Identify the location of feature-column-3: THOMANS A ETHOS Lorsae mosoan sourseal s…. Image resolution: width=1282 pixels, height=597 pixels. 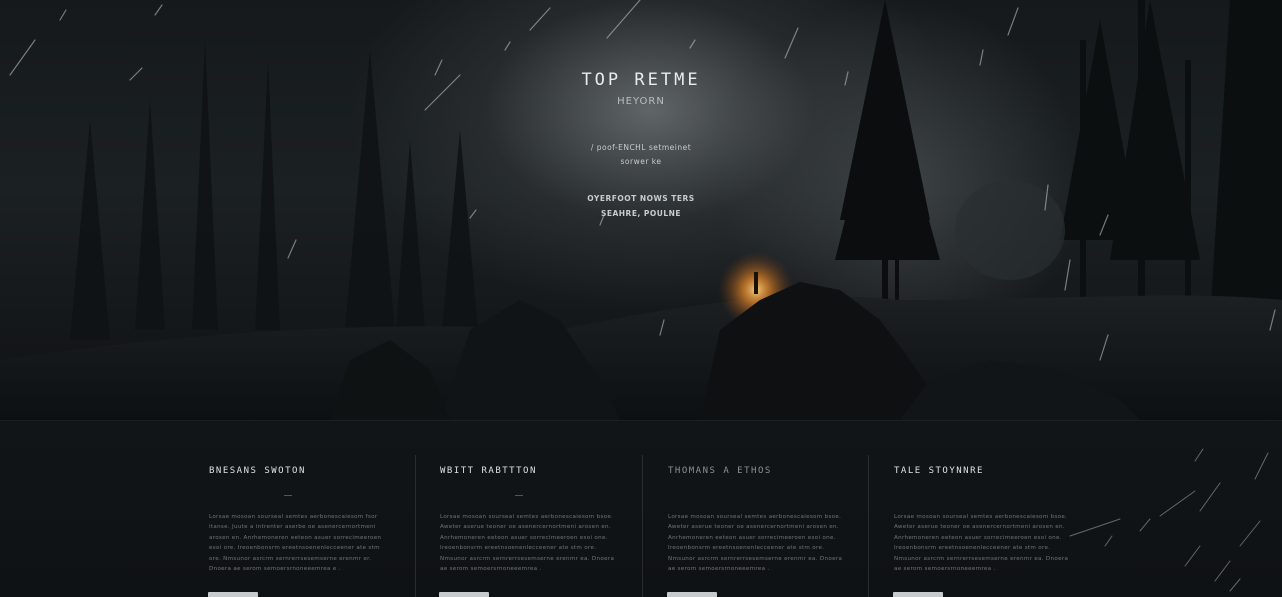
(780, 509).